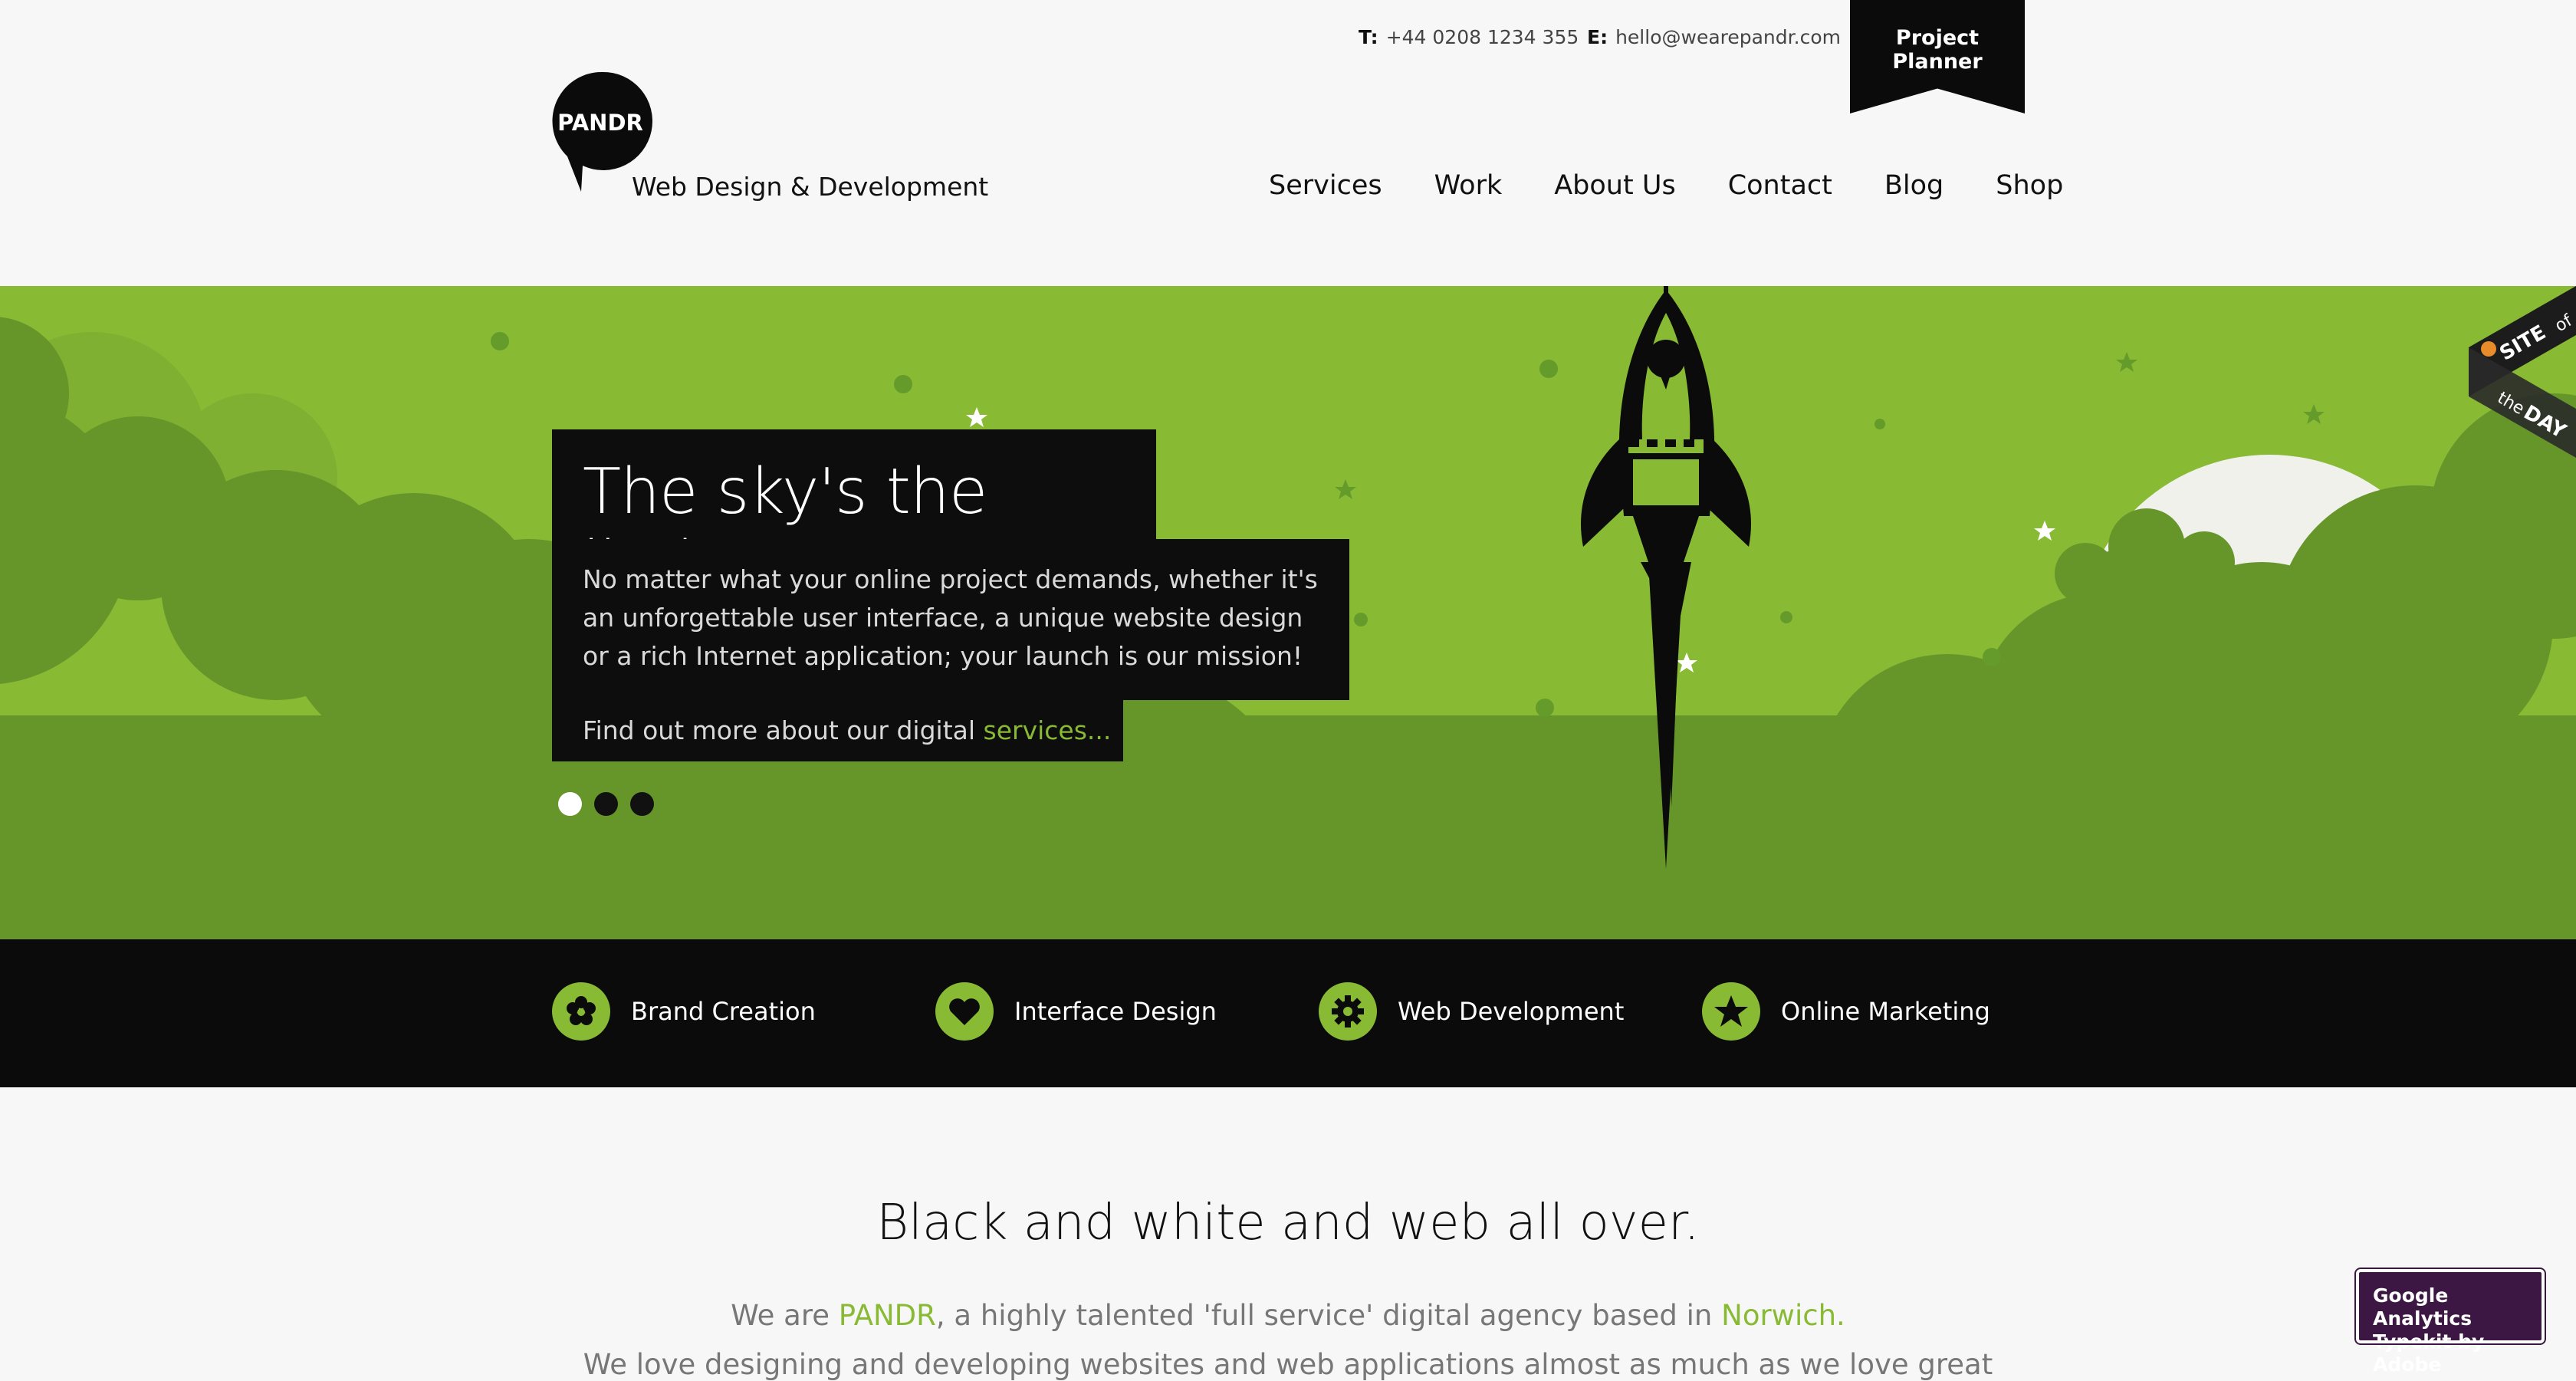 The image size is (2576, 1381). What do you see at coordinates (784, 730) in the screenshot?
I see `hero-more-text: Find out more about our digital` at bounding box center [784, 730].